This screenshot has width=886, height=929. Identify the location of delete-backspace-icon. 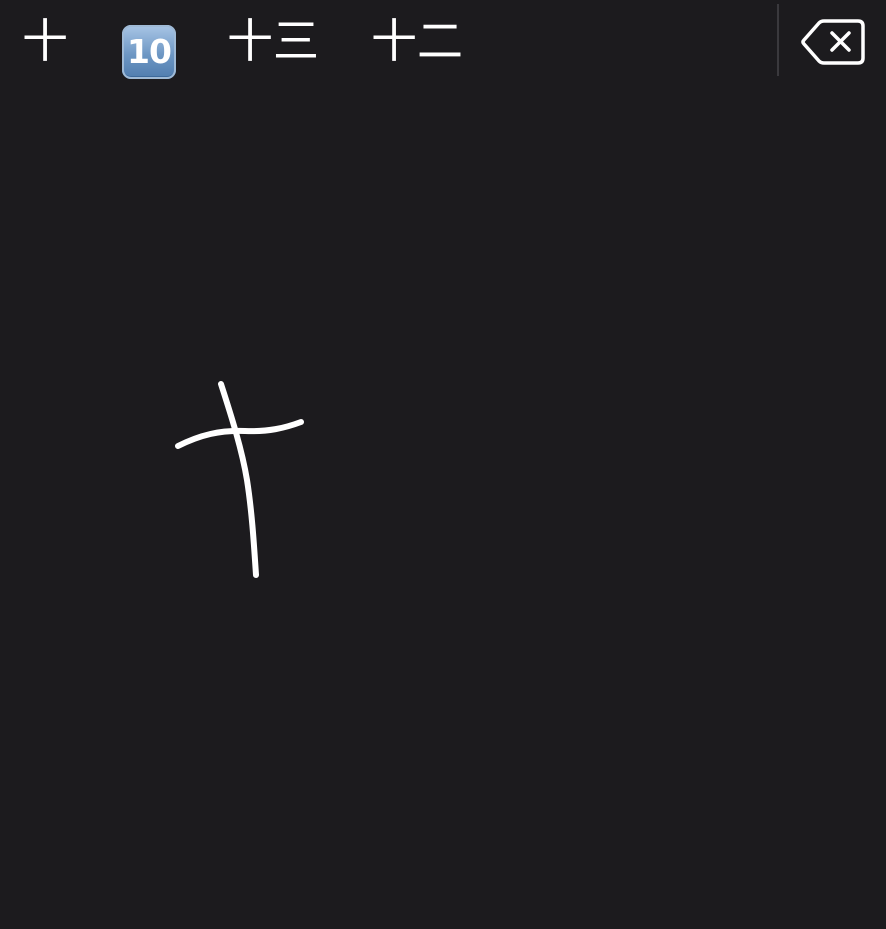
(833, 42).